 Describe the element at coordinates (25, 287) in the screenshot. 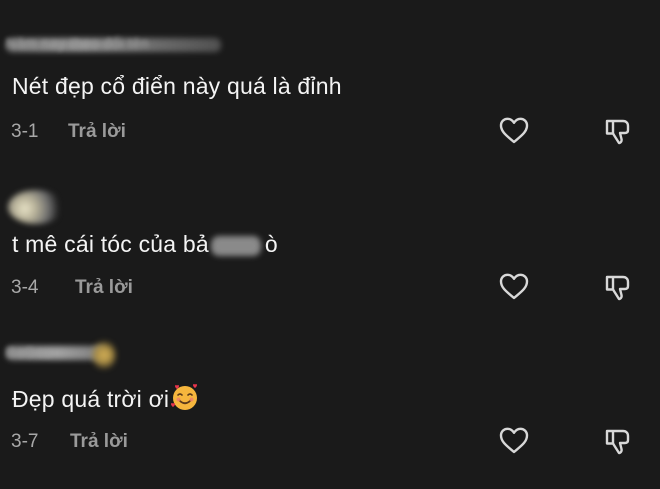

I see `comment-date: 3-4` at that location.